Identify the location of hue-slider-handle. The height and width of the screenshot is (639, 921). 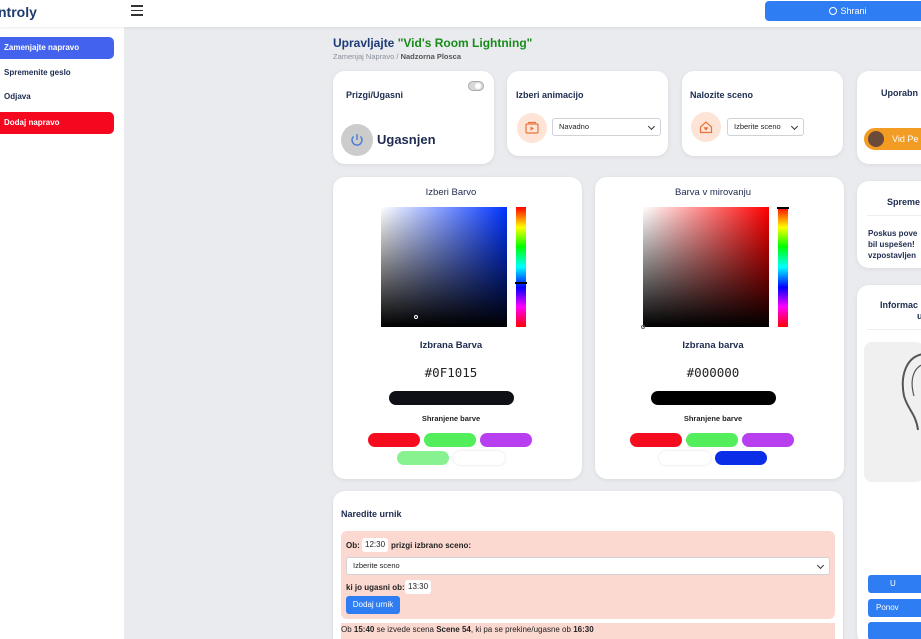
(521, 283).